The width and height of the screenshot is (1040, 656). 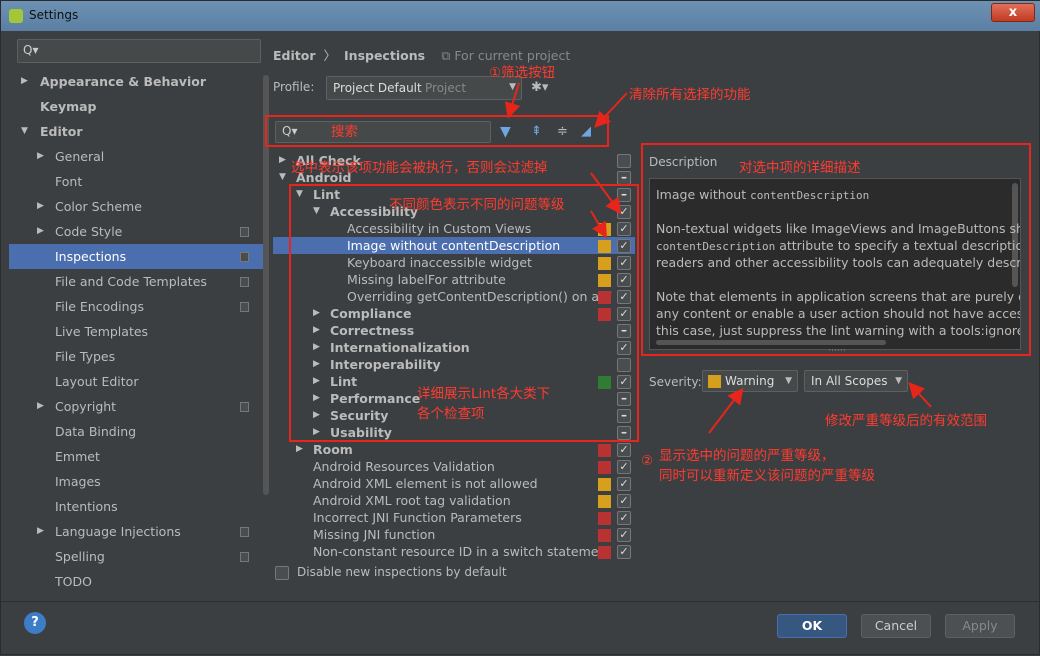 I want to click on sidebar-item-label: File and Code Templates, so click(x=131, y=281).